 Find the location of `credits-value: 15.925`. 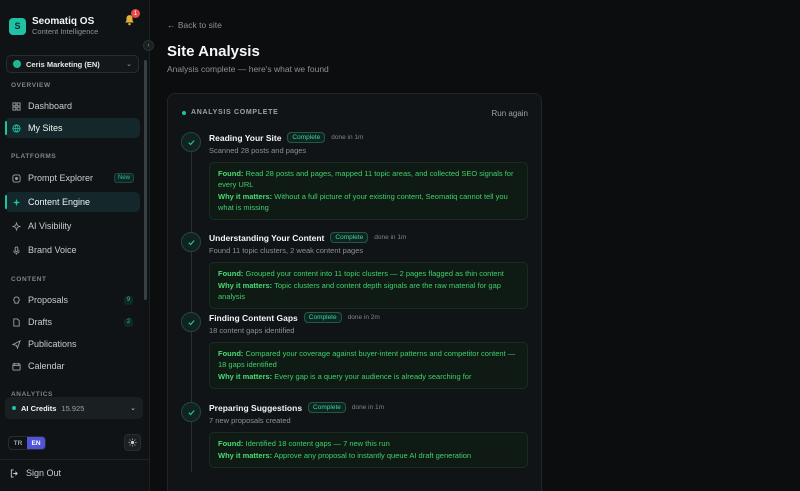

credits-value: 15.925 is located at coordinates (73, 408).